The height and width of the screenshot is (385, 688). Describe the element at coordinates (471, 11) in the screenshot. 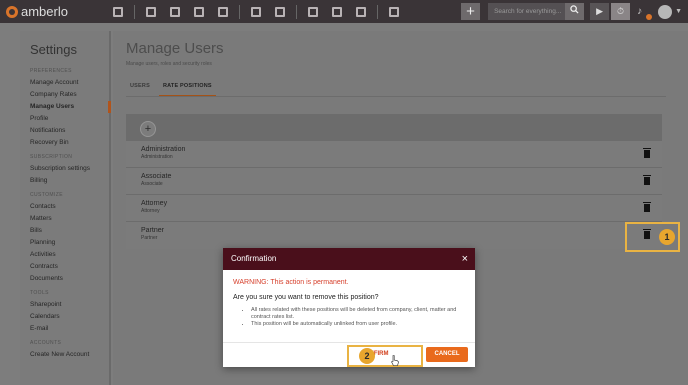

I see `quick-add-button: +` at that location.